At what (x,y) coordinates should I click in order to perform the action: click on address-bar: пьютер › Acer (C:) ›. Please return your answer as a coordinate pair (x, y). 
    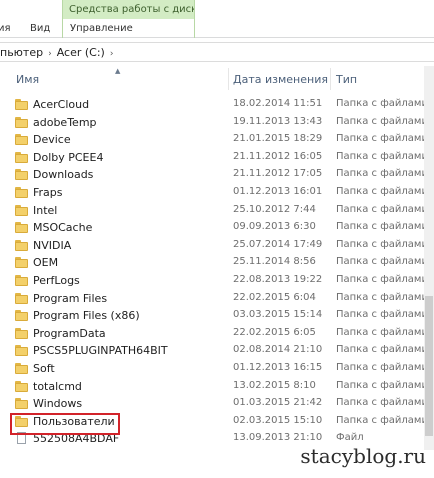
    Looking at the image, I should click on (217, 52).